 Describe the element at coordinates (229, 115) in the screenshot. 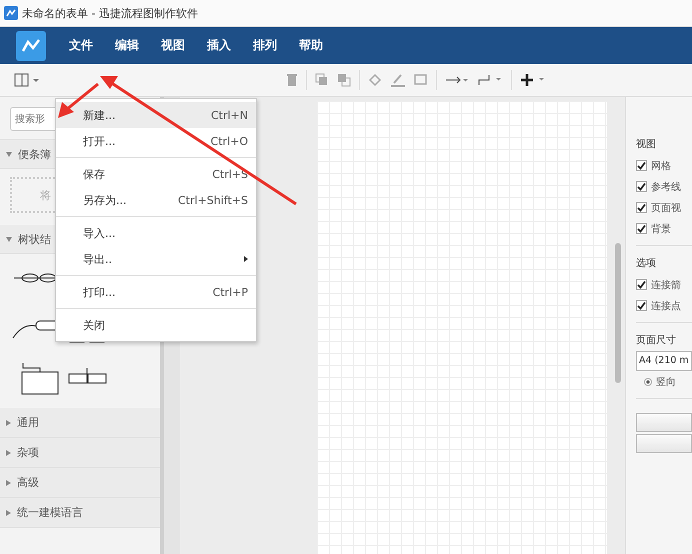

I see `shortcut-text: Ctrl+N` at that location.